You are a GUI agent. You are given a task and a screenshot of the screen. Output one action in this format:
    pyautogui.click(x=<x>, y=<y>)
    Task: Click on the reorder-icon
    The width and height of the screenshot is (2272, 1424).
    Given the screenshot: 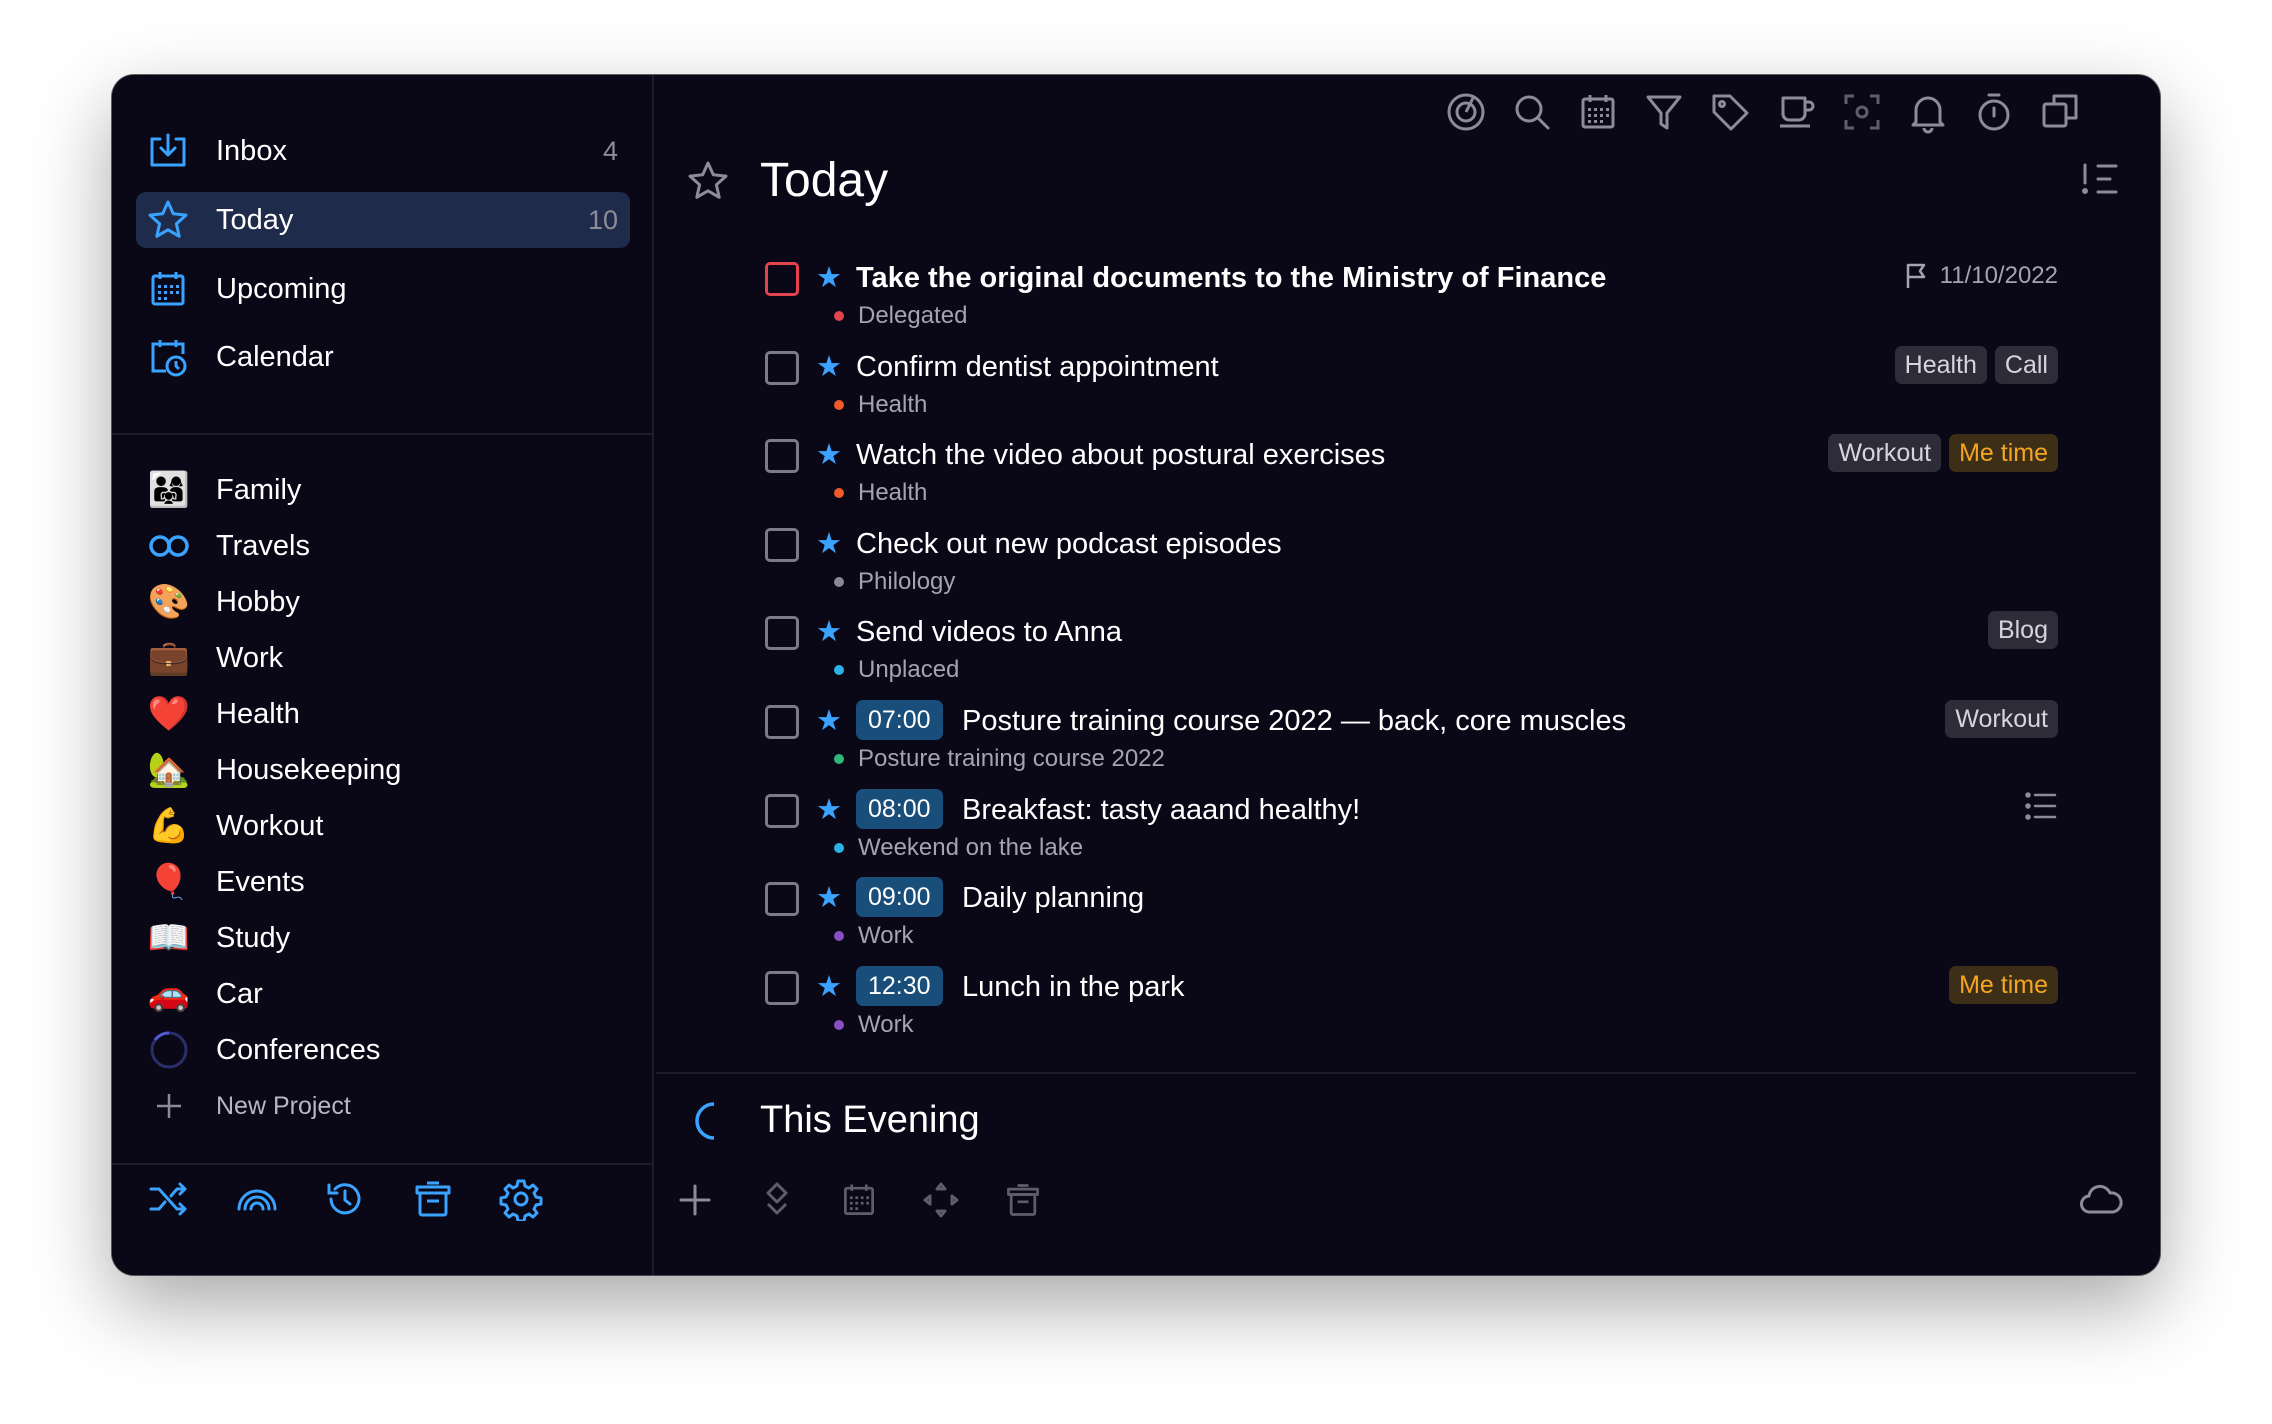 What is the action you would take?
    pyautogui.click(x=777, y=1200)
    